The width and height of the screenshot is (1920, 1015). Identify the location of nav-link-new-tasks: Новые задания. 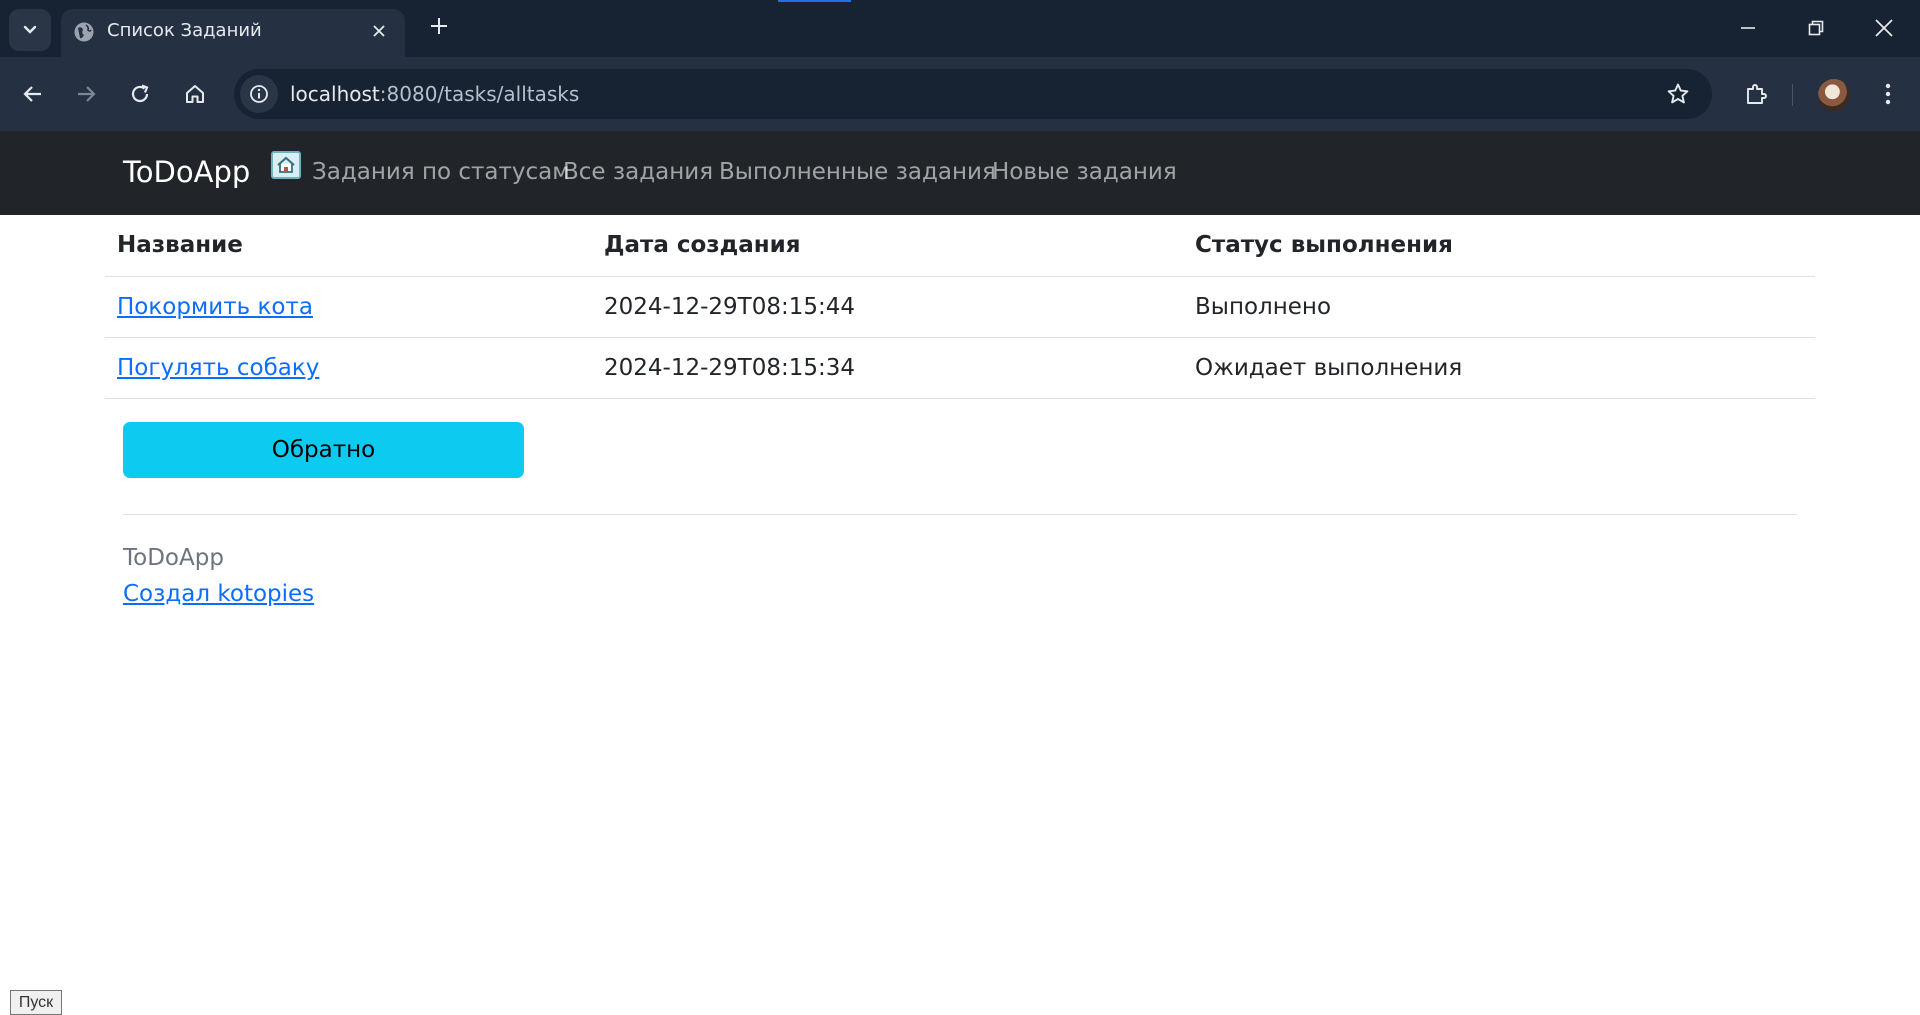
(1084, 172).